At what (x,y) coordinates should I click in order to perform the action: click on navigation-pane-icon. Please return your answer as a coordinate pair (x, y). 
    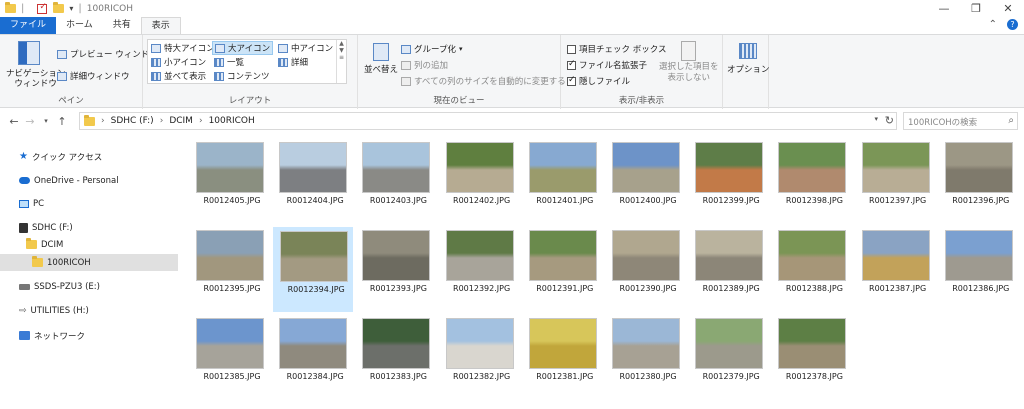
    Looking at the image, I should click on (29, 53).